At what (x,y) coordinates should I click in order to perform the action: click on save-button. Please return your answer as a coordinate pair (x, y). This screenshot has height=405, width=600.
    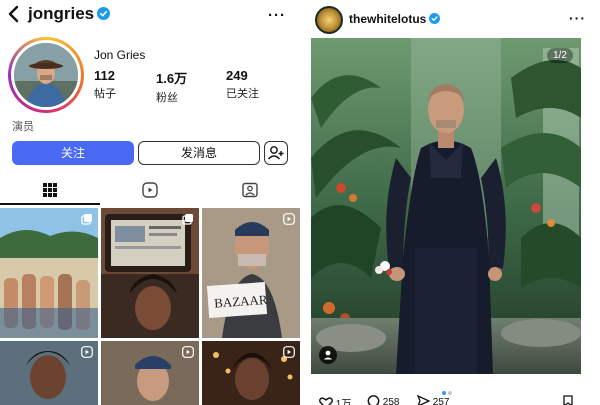
    Looking at the image, I should click on (568, 400).